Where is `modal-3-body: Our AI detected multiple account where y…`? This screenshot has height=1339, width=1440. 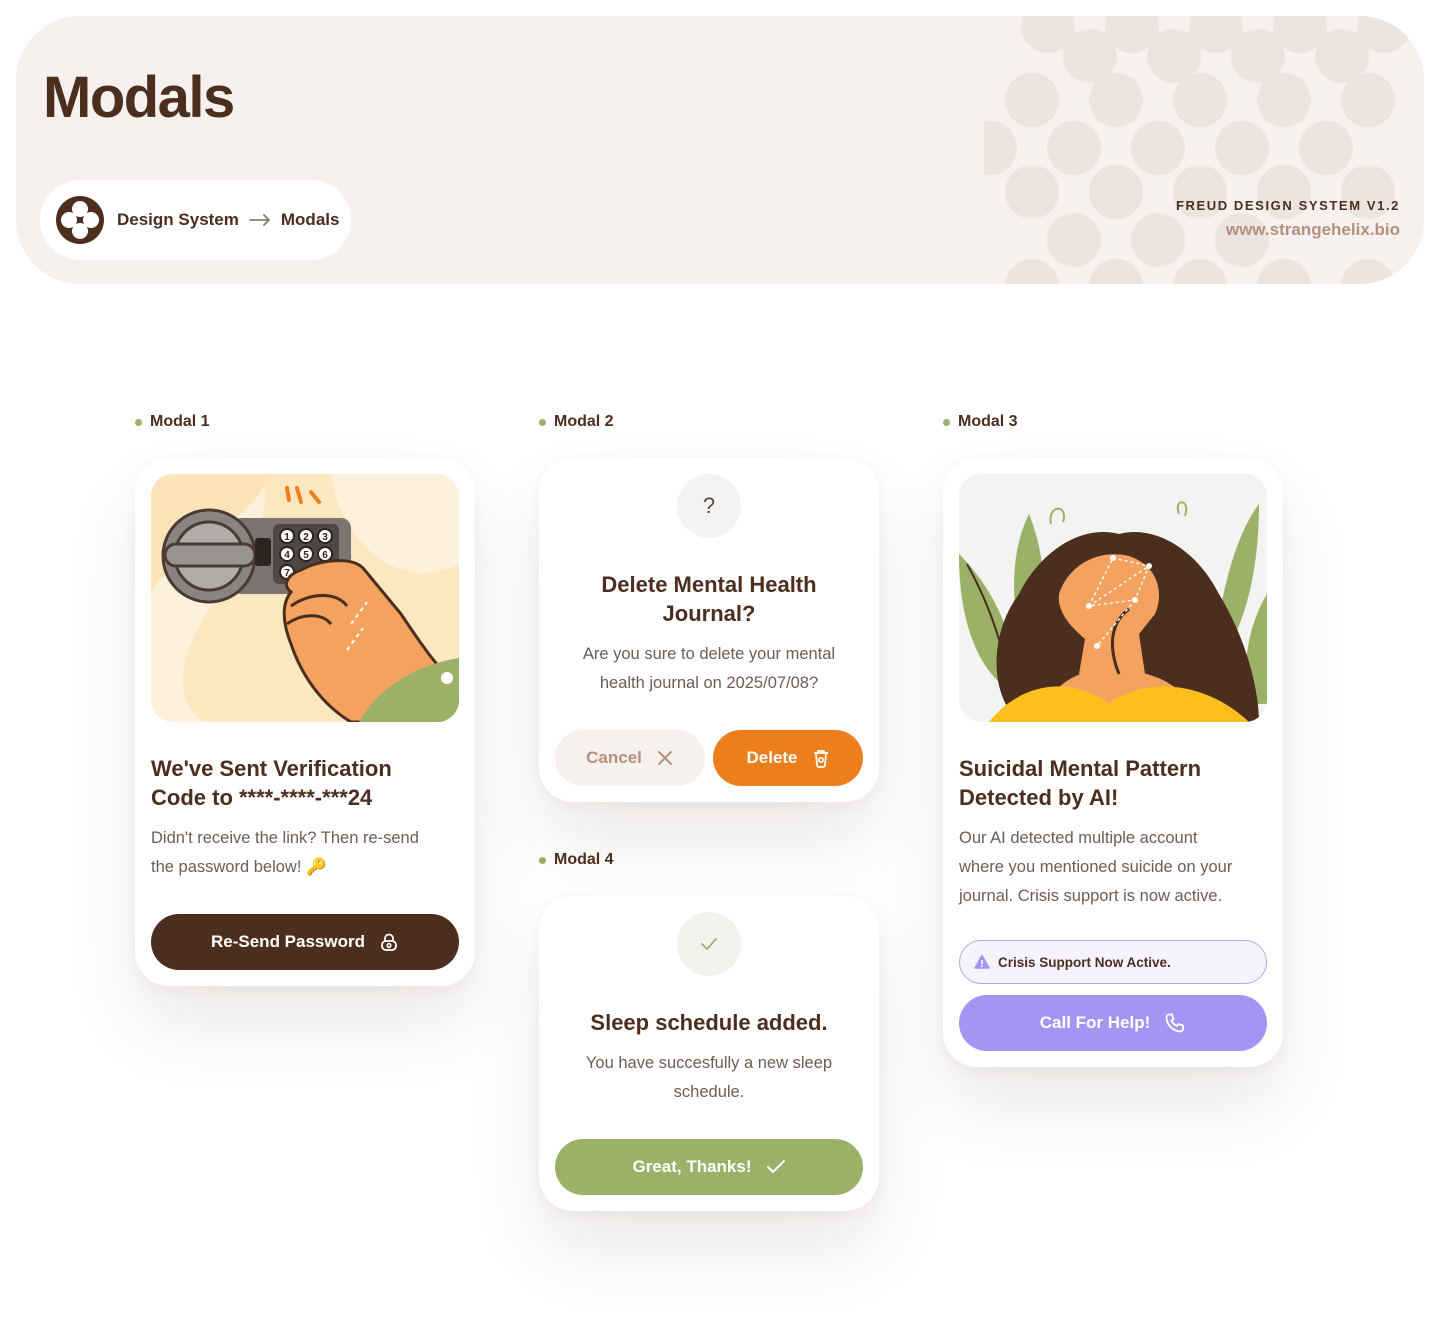 modal-3-body: Our AI detected multiple account where y… is located at coordinates (1096, 867).